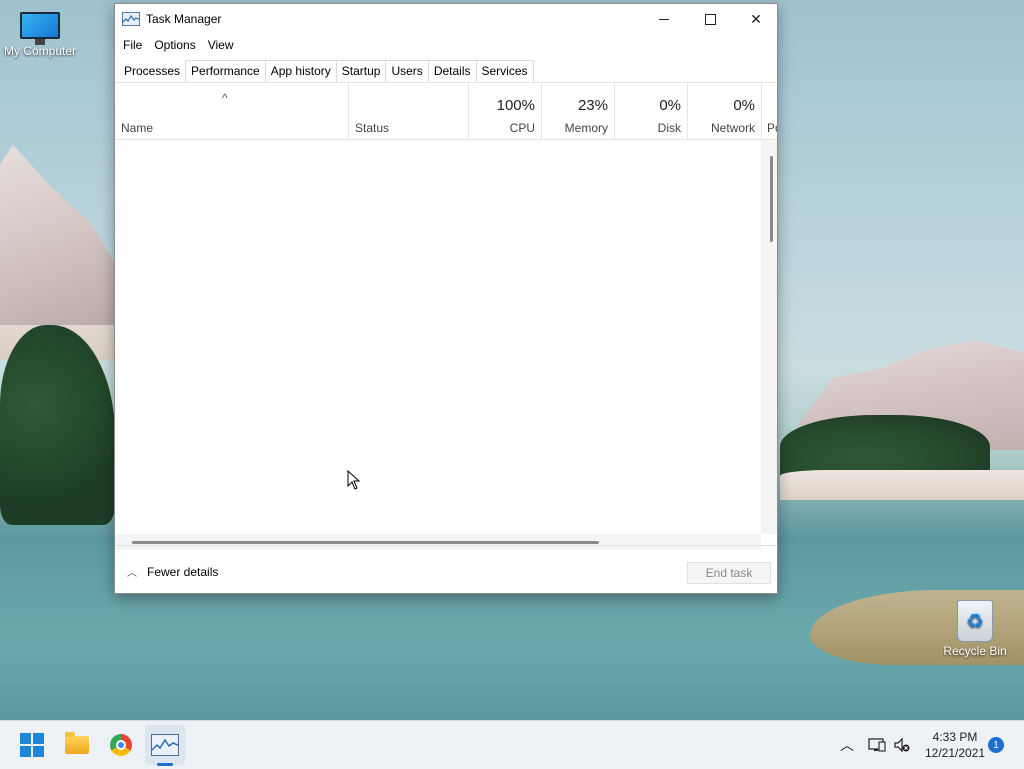 This screenshot has width=1024, height=769. I want to click on chrome-button, so click(121, 745).